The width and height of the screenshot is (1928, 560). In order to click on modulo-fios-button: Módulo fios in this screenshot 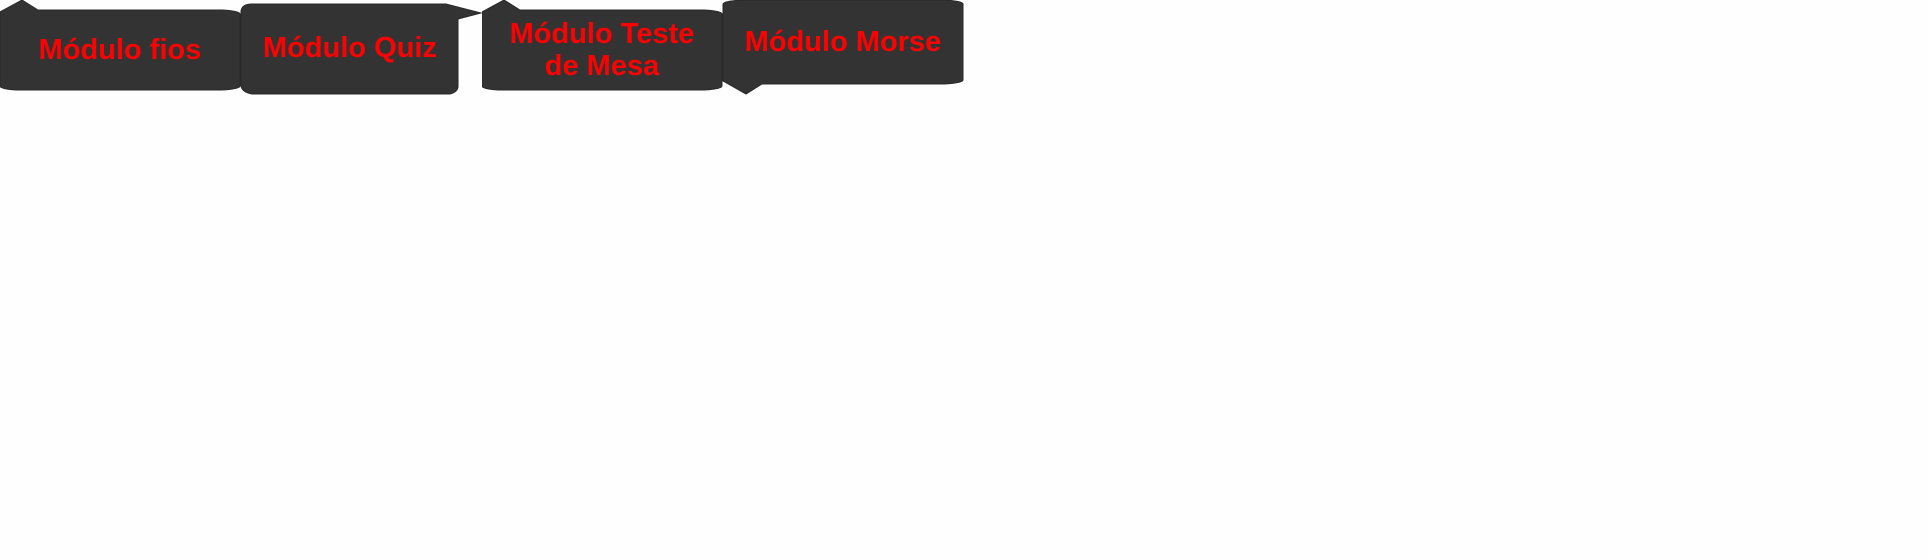, I will do `click(120, 46)`.